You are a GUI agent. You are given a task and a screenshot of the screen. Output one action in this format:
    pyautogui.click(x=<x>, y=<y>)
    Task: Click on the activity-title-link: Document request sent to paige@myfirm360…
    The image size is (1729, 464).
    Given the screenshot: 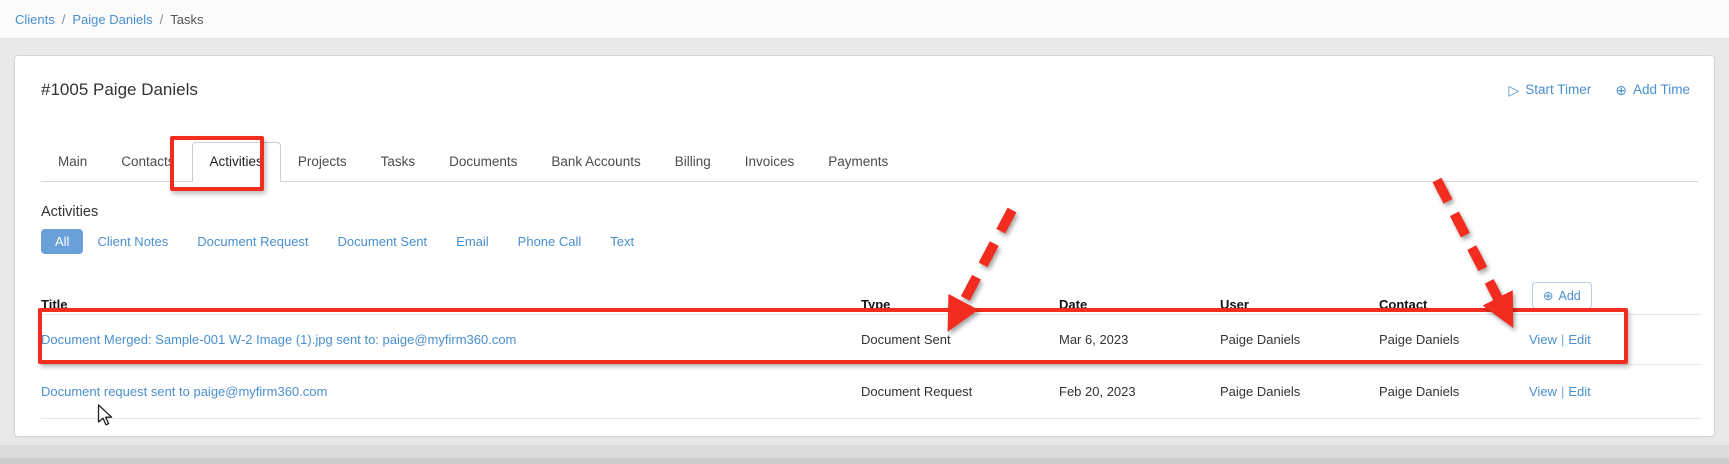 What is the action you would take?
    pyautogui.click(x=451, y=391)
    